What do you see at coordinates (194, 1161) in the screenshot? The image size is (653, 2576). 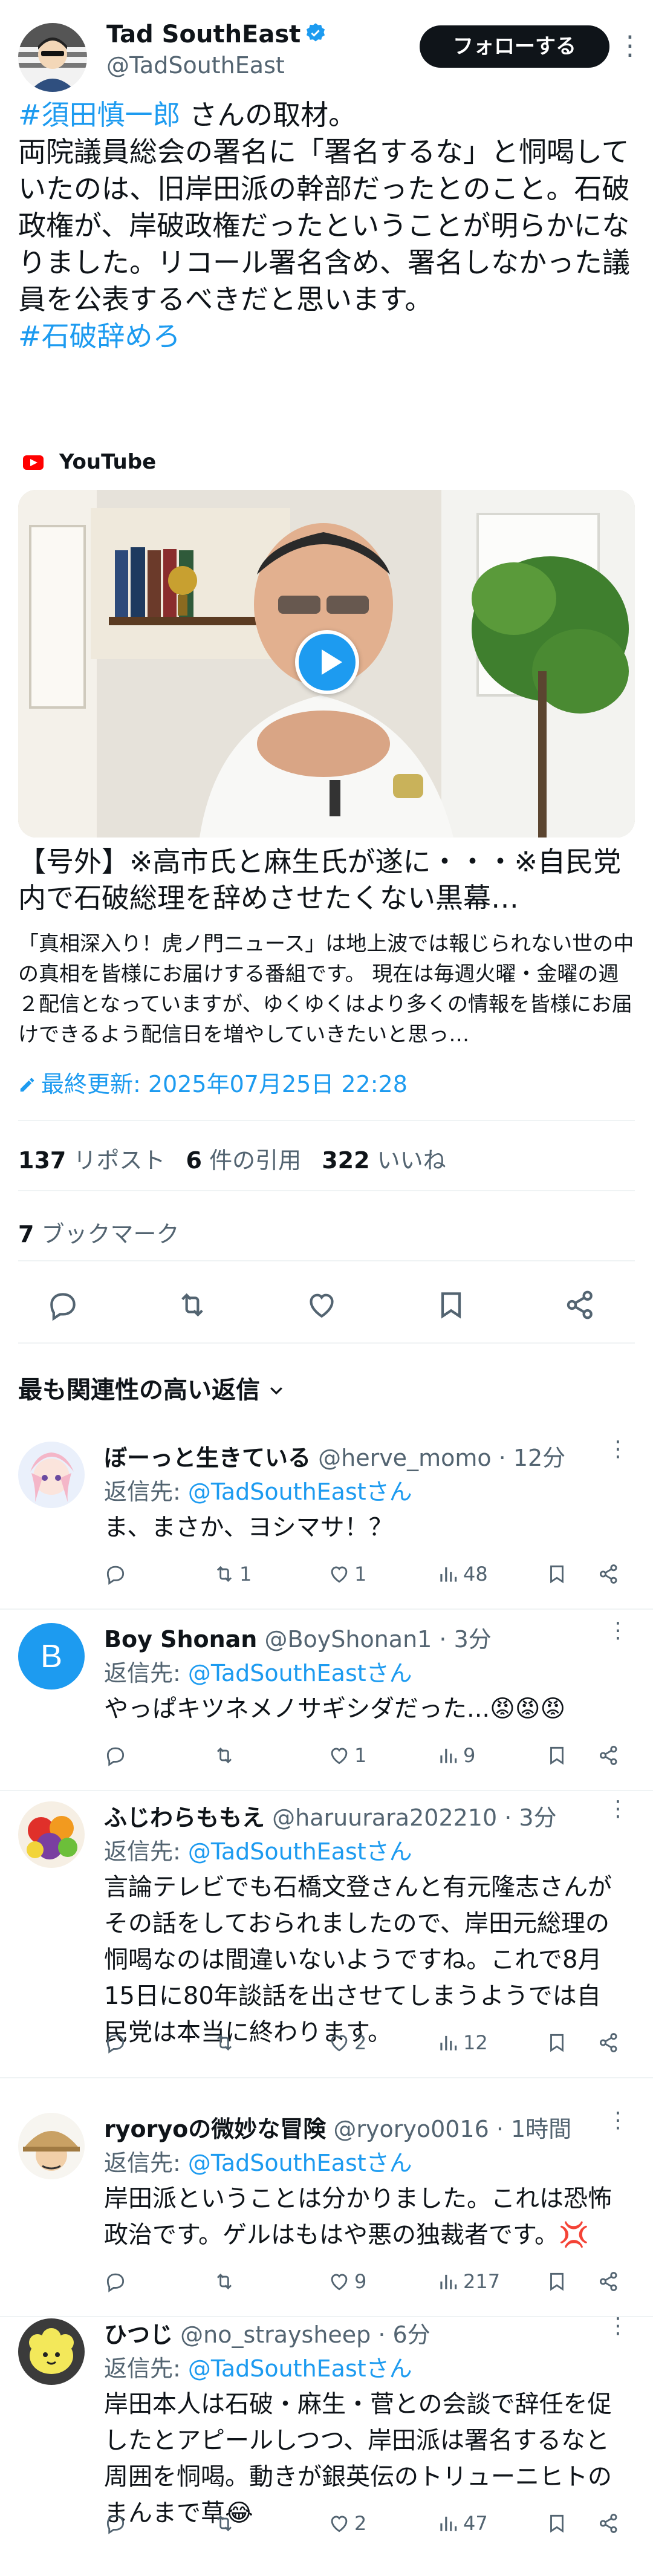 I see `quotes-count: 6` at bounding box center [194, 1161].